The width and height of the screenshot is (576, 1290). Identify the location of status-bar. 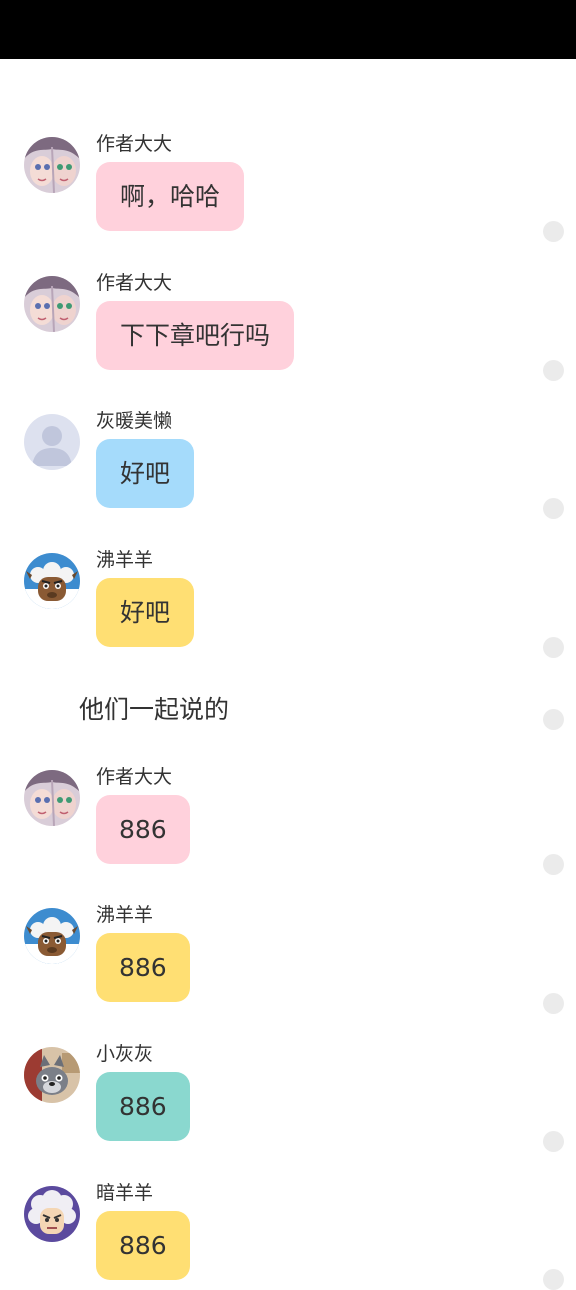
(288, 29).